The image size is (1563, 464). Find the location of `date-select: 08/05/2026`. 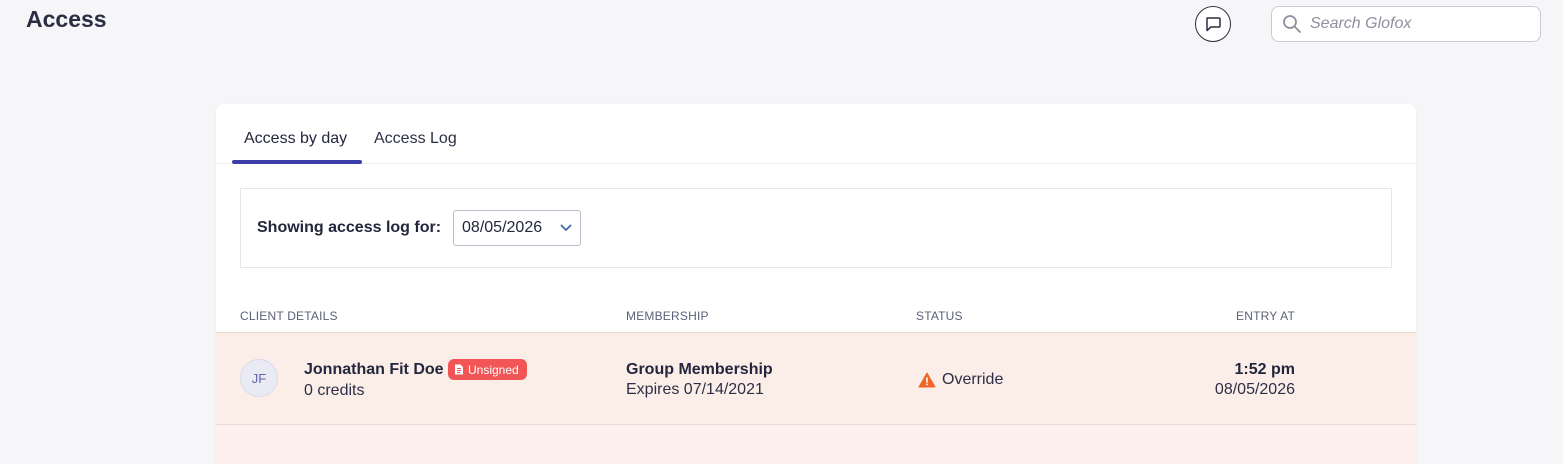

date-select: 08/05/2026 is located at coordinates (517, 228).